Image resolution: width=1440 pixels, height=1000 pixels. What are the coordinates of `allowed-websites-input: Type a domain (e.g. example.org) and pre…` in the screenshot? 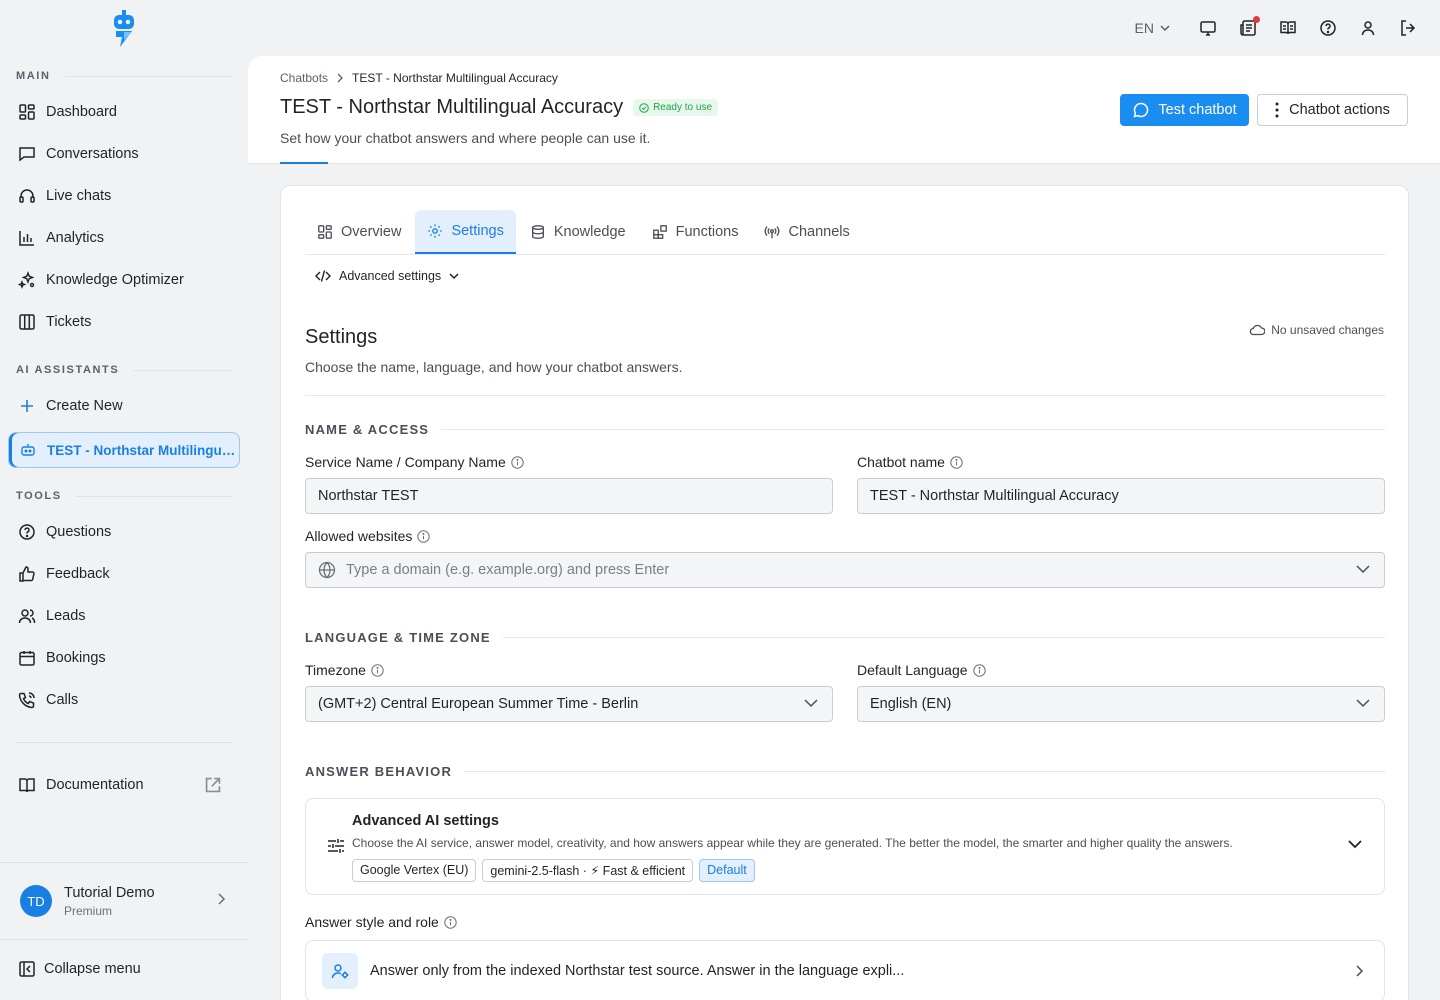 It's located at (845, 570).